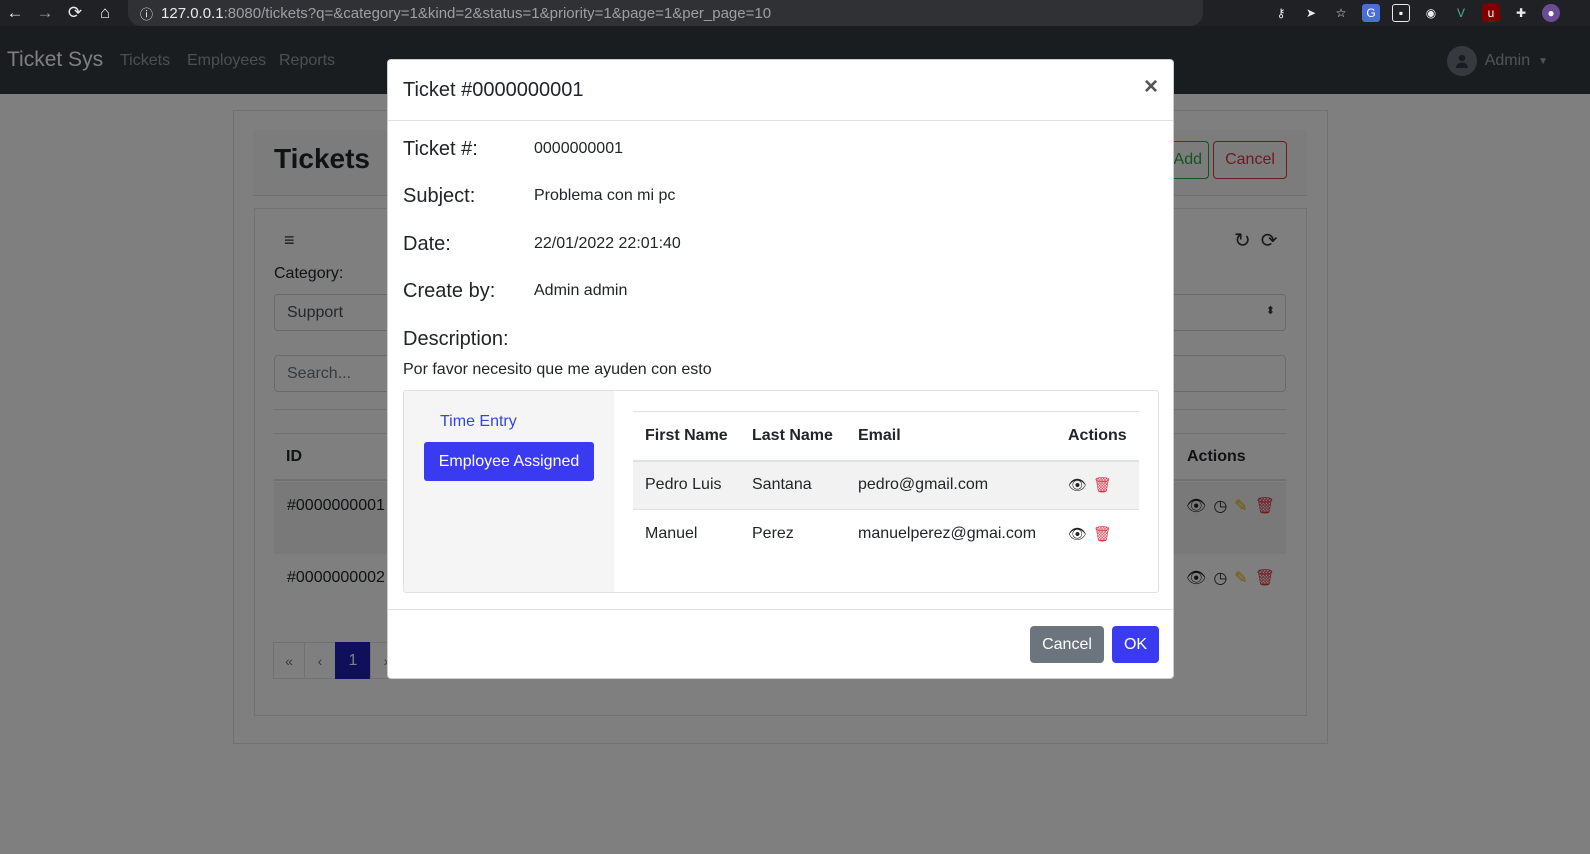 The width and height of the screenshot is (1590, 854). I want to click on modal-ok-button: OK, so click(1135, 644).